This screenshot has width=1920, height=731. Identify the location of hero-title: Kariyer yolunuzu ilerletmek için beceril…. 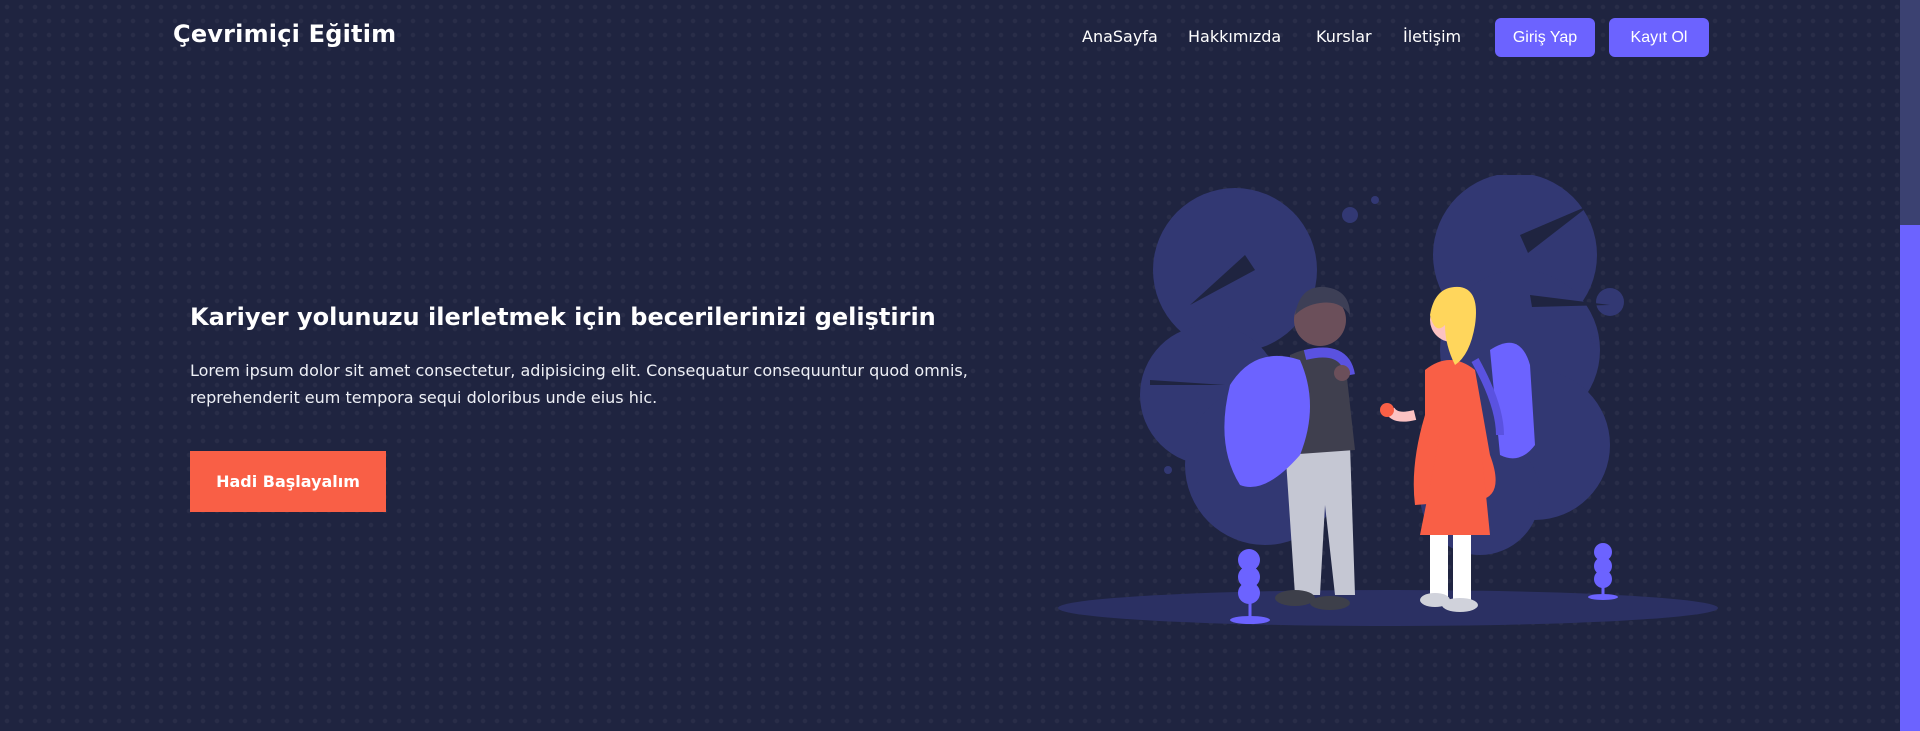
(563, 317).